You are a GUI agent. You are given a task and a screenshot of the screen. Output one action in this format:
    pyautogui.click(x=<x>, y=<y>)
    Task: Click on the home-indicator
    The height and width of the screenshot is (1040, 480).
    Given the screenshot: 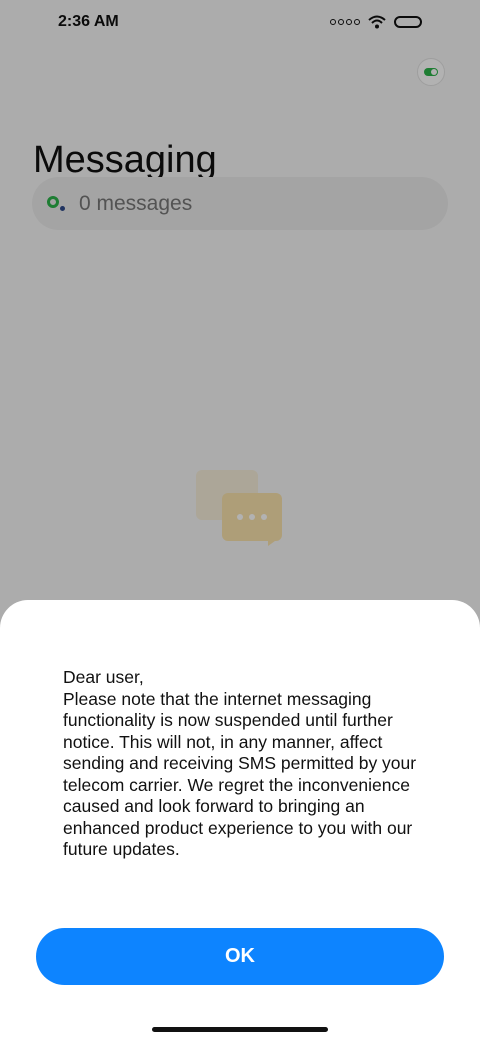 What is the action you would take?
    pyautogui.click(x=240, y=1029)
    